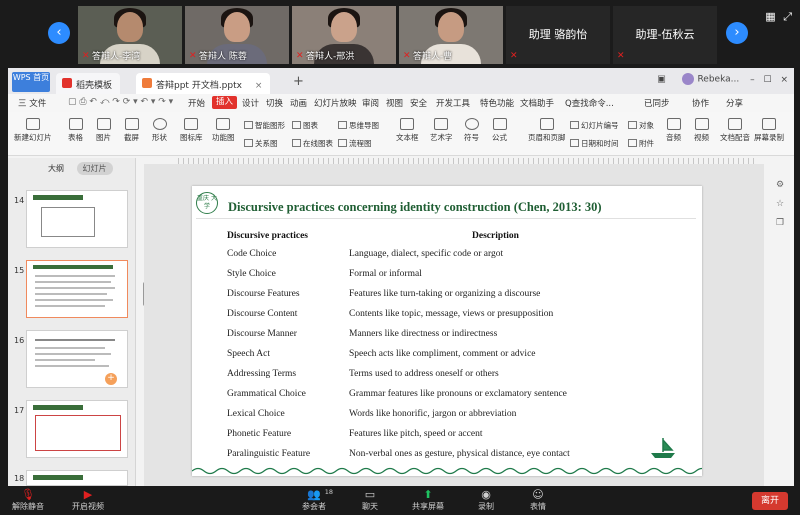  Describe the element at coordinates (441, 130) in the screenshot. I see `wordart-button: 艺术字` at that location.